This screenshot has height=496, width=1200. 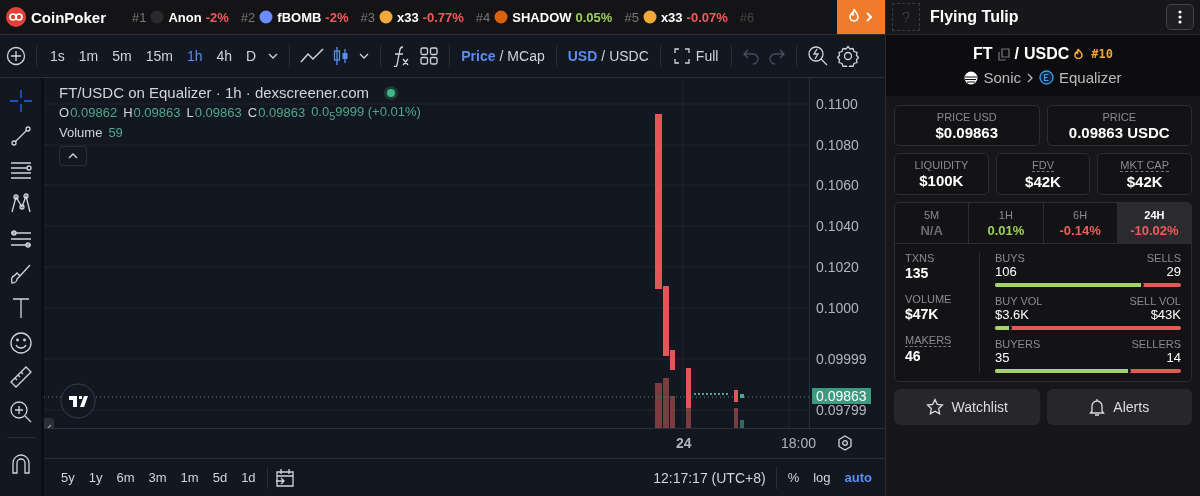 I want to click on stat-label: BUYERS, so click(x=1018, y=344).